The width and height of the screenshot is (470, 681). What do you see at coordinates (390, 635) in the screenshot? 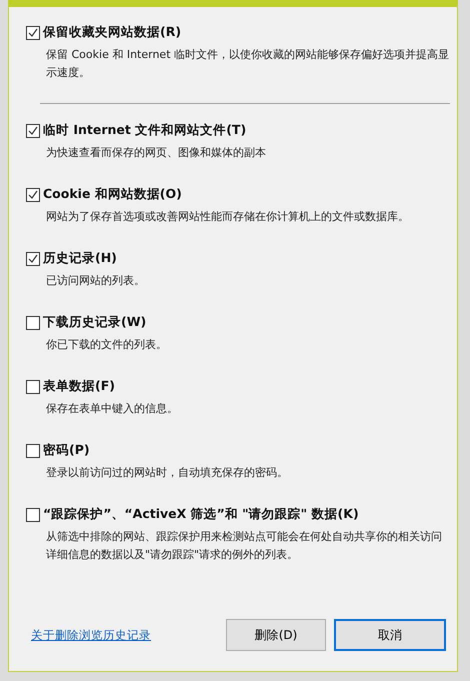
I see `cancel-button: 取消` at bounding box center [390, 635].